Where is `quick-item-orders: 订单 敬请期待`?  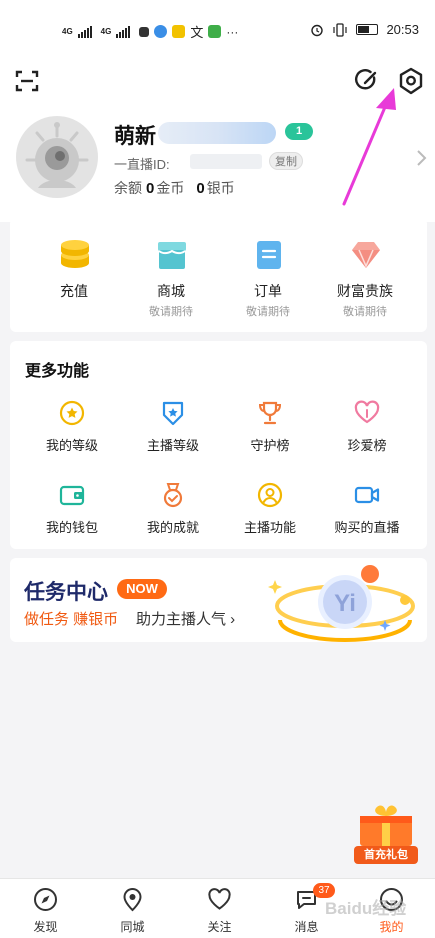 quick-item-orders: 订单 敬请期待 is located at coordinates (268, 275).